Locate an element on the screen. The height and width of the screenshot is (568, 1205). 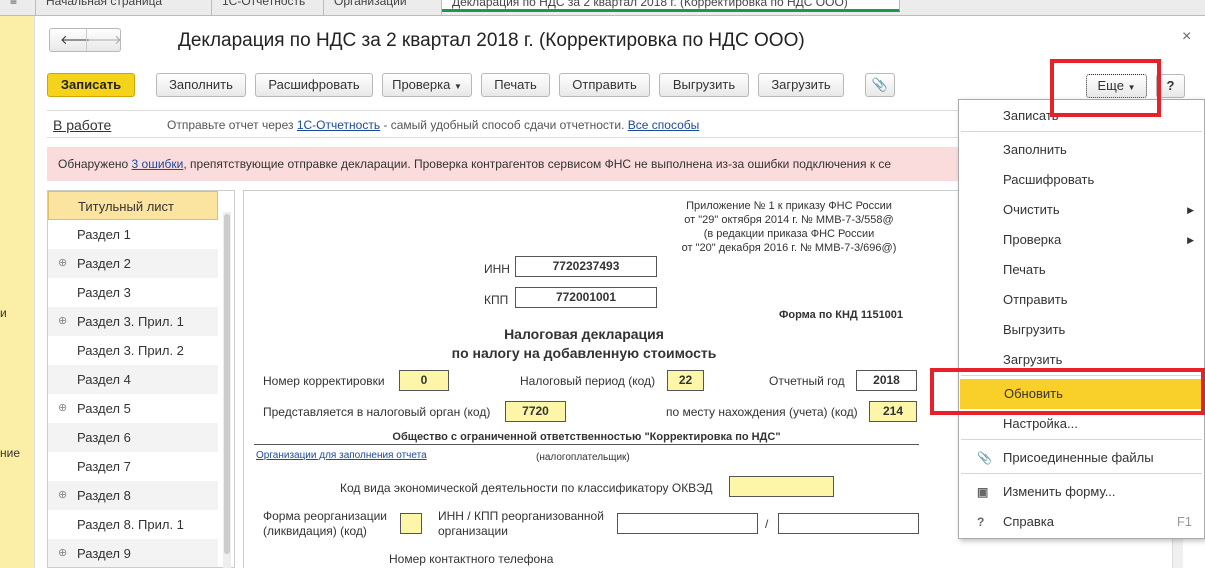
tab-home: Начальная страница is located at coordinates (124, 8).